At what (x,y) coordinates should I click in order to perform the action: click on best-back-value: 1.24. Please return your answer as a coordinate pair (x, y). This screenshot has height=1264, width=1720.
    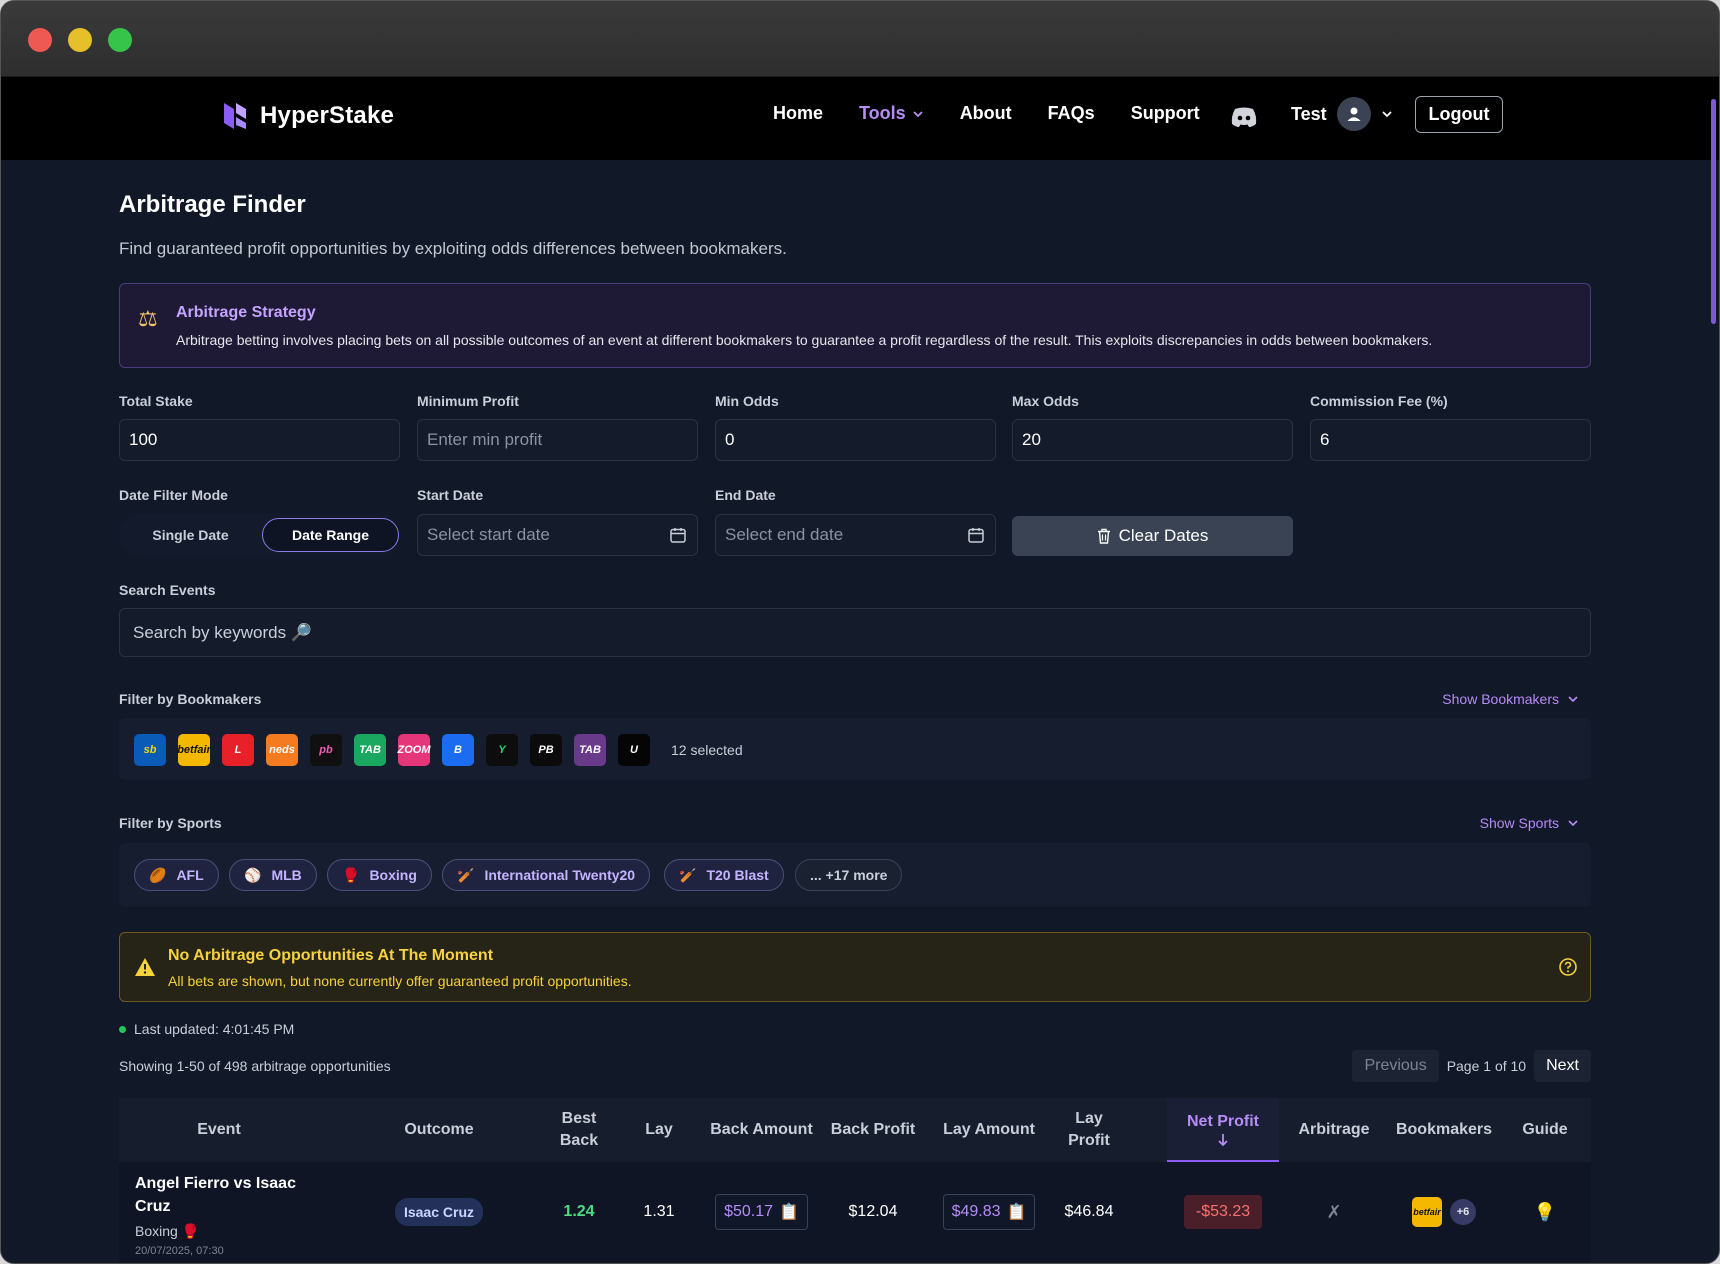
    Looking at the image, I should click on (579, 1211).